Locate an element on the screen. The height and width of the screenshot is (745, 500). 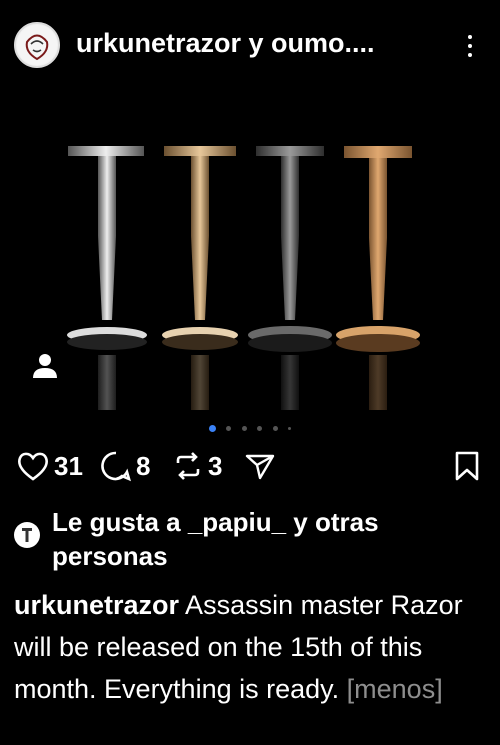
save-button is located at coordinates (467, 466).